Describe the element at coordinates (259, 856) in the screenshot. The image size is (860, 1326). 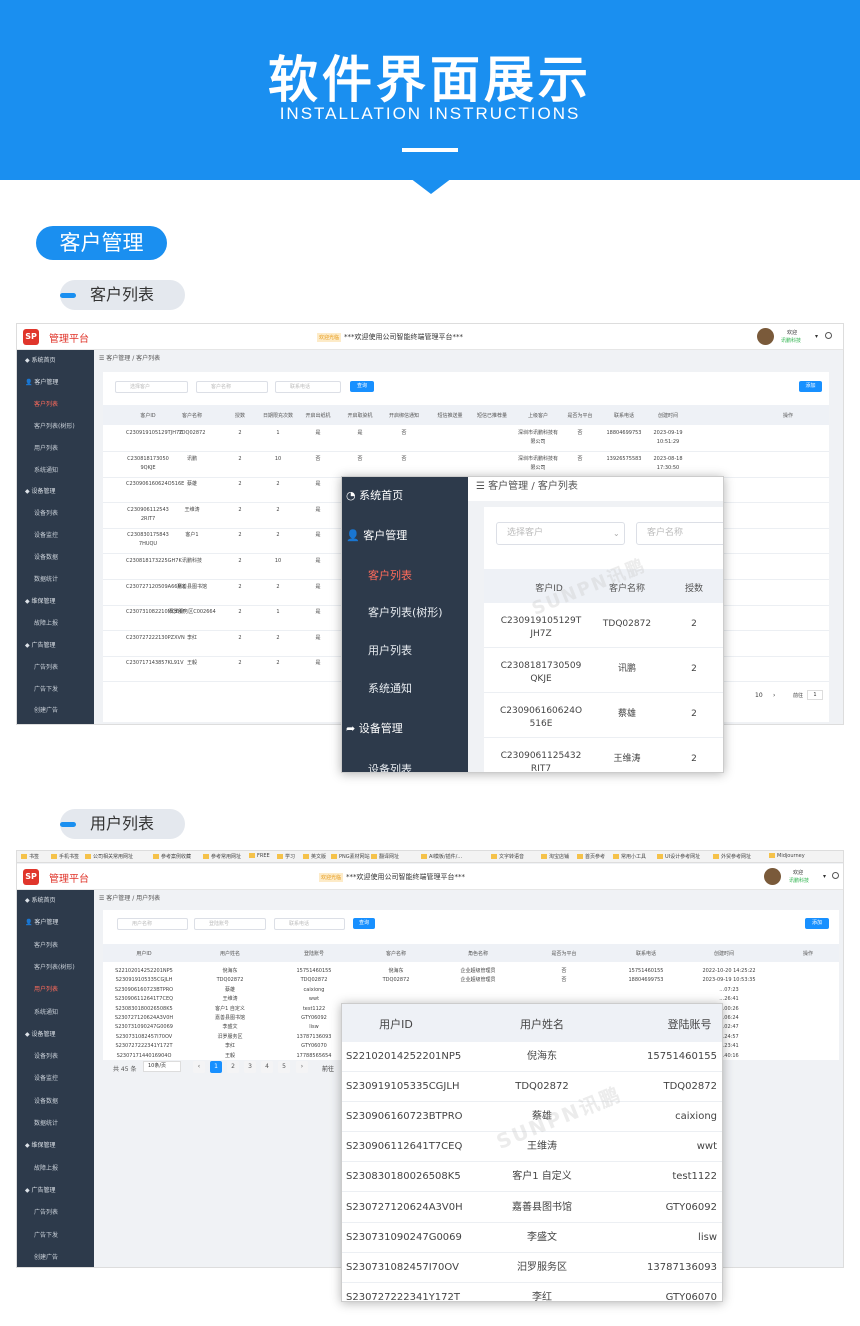
I see `bookmark-item: FREE` at that location.